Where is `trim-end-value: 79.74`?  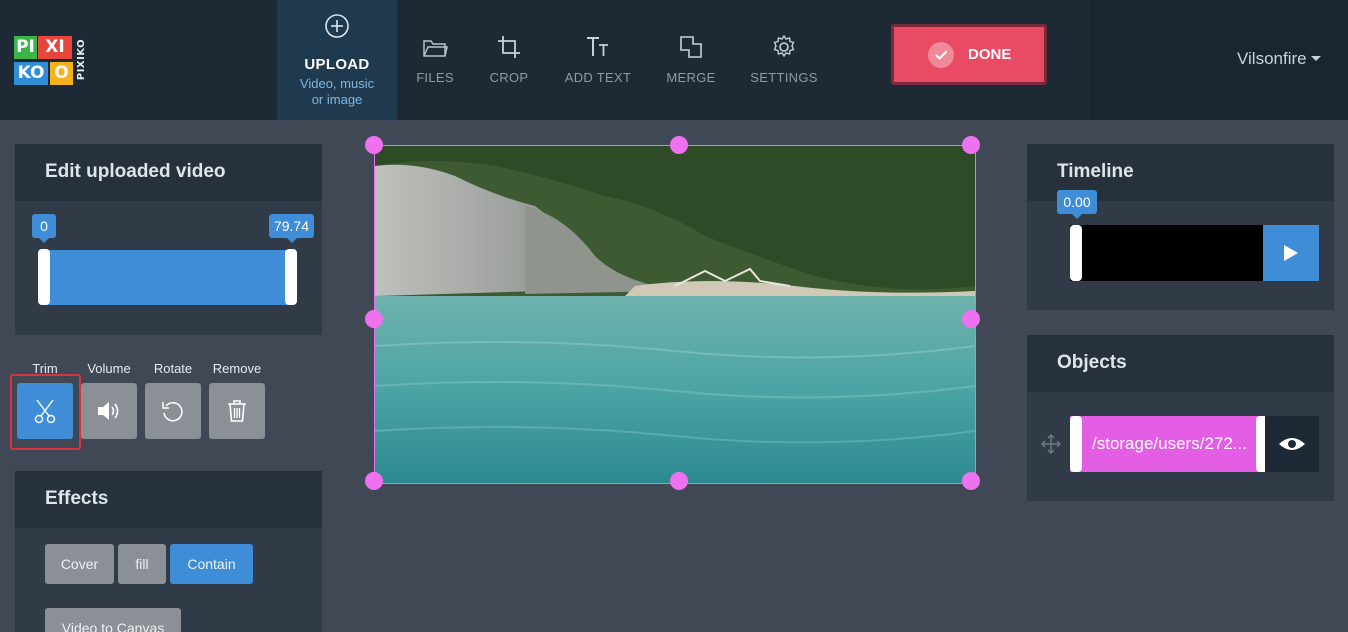
trim-end-value: 79.74 is located at coordinates (291, 228).